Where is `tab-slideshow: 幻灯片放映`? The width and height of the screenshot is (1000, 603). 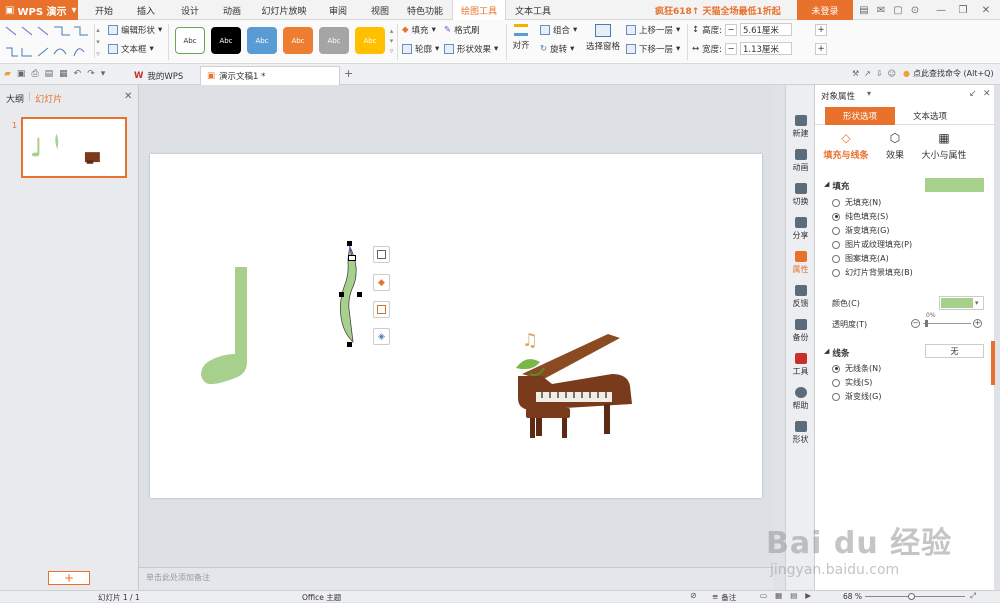 tab-slideshow: 幻灯片放映 is located at coordinates (284, 10).